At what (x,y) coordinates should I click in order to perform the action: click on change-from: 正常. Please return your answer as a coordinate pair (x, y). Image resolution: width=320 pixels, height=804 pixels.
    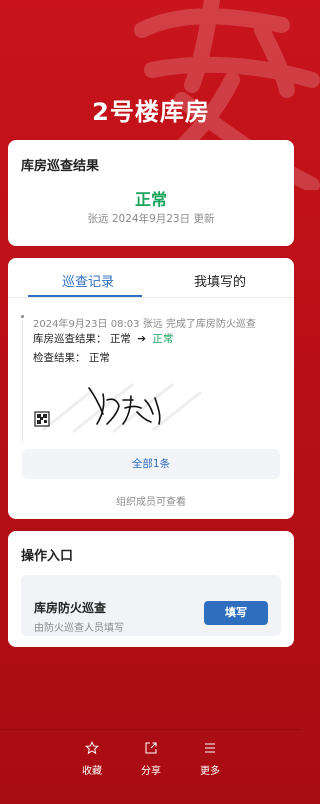
    Looking at the image, I should click on (120, 339).